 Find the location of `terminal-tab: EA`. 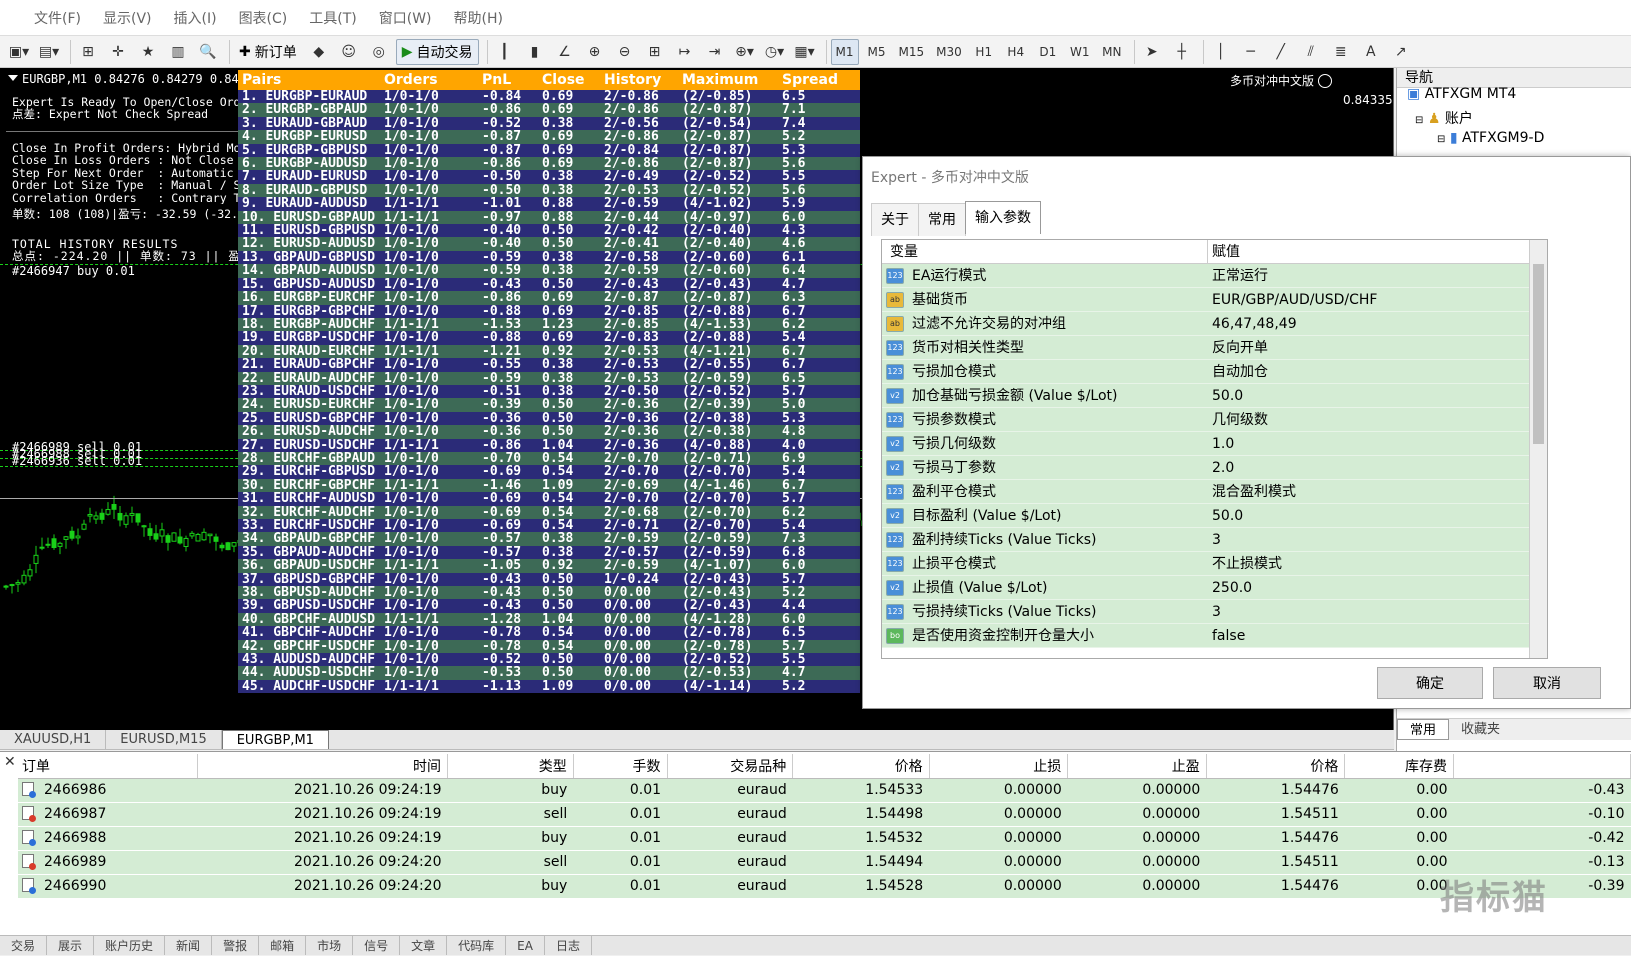

terminal-tab: EA is located at coordinates (525, 945).